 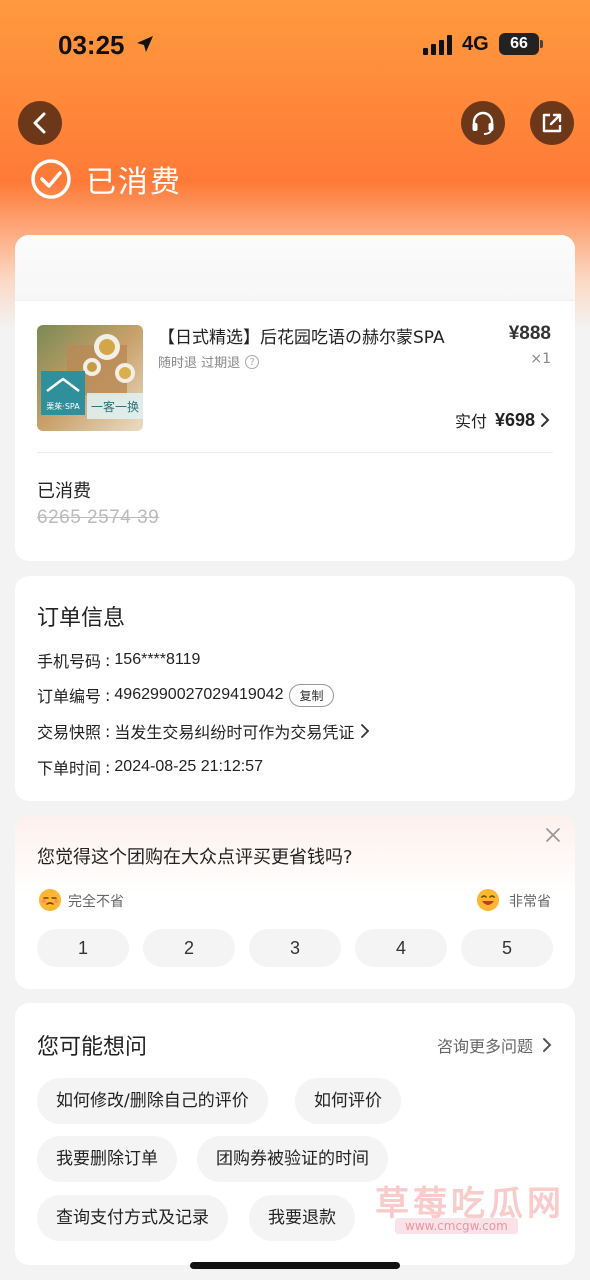 I want to click on voucher-status: 已消费, so click(x=64, y=491).